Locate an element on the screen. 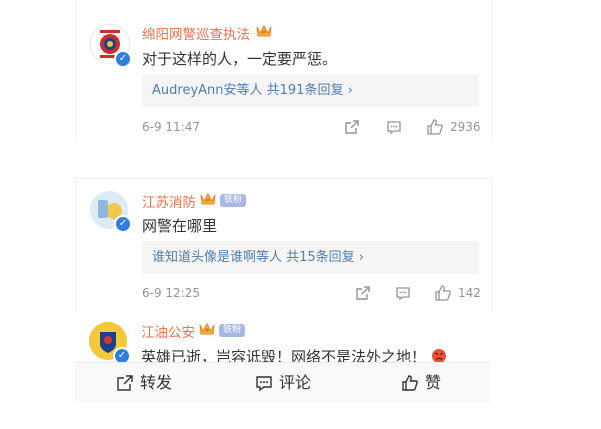 This screenshot has height=429, width=601. comment-label: 评论 is located at coordinates (295, 382).